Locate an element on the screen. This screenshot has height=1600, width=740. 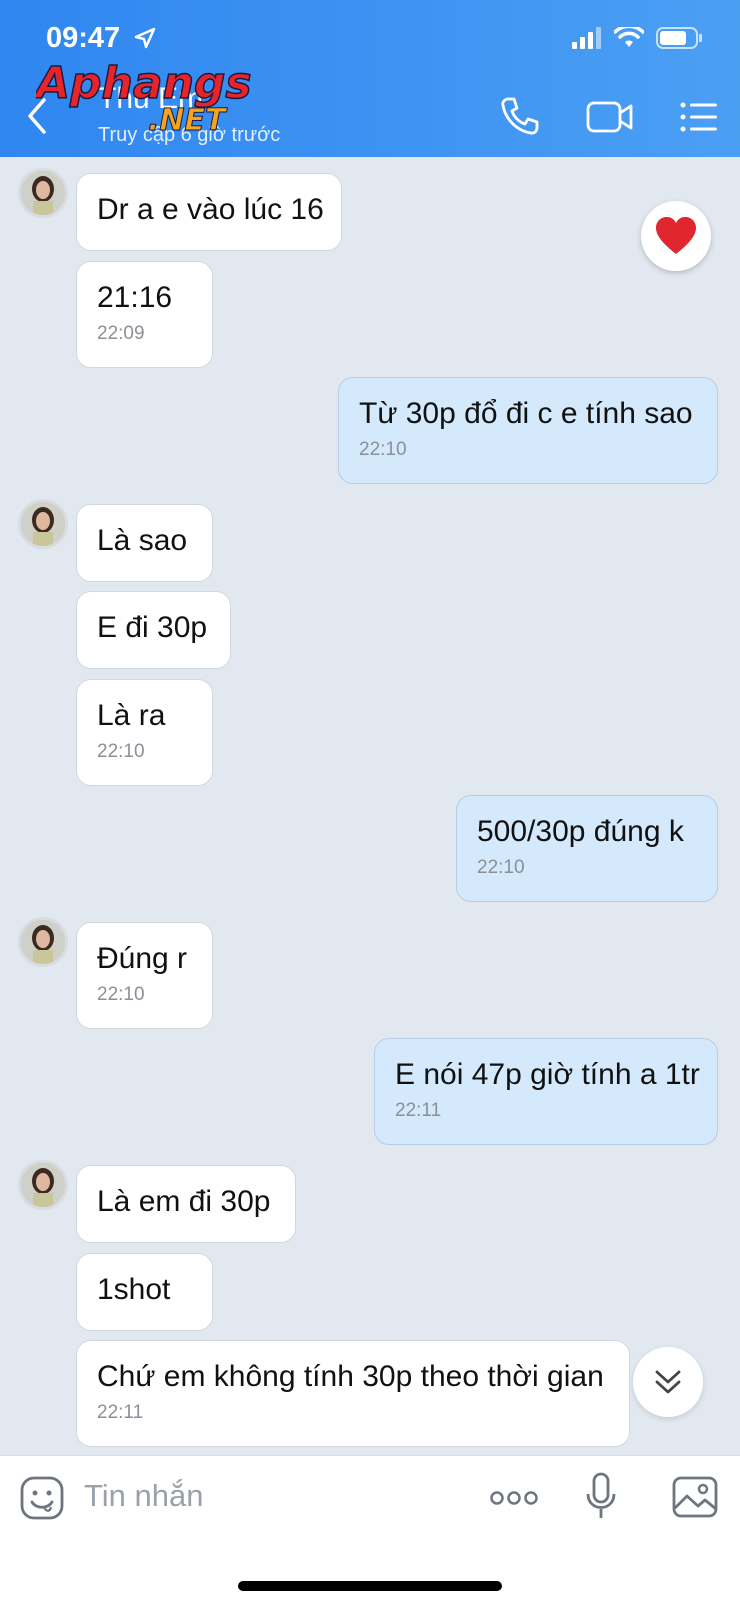
message-input: Tin nhắn is located at coordinates (144, 1496).